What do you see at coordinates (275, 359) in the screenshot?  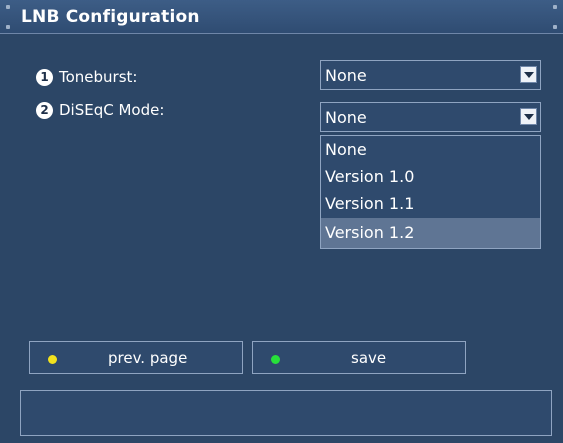 I see `green-dot-icon` at bounding box center [275, 359].